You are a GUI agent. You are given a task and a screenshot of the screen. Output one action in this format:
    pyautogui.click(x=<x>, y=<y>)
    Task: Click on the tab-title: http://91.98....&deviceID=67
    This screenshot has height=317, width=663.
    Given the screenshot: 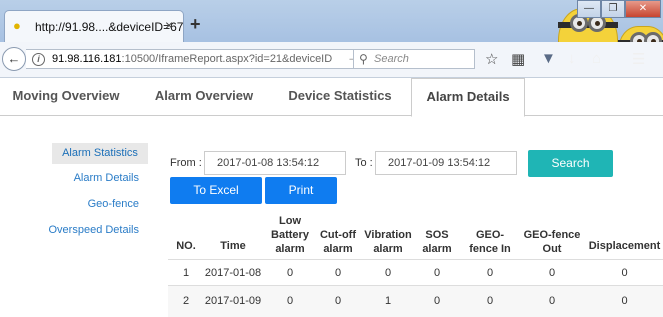 What is the action you would take?
    pyautogui.click(x=109, y=27)
    